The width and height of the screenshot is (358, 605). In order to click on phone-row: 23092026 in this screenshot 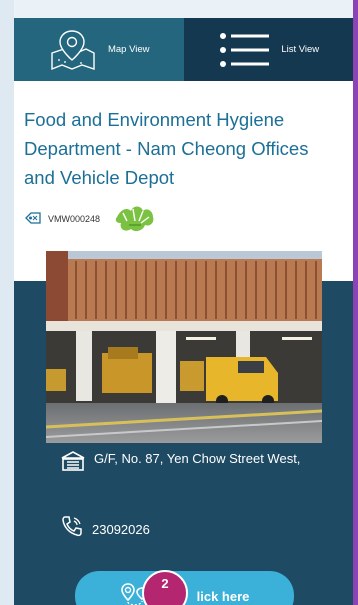, I will do `click(105, 529)`.